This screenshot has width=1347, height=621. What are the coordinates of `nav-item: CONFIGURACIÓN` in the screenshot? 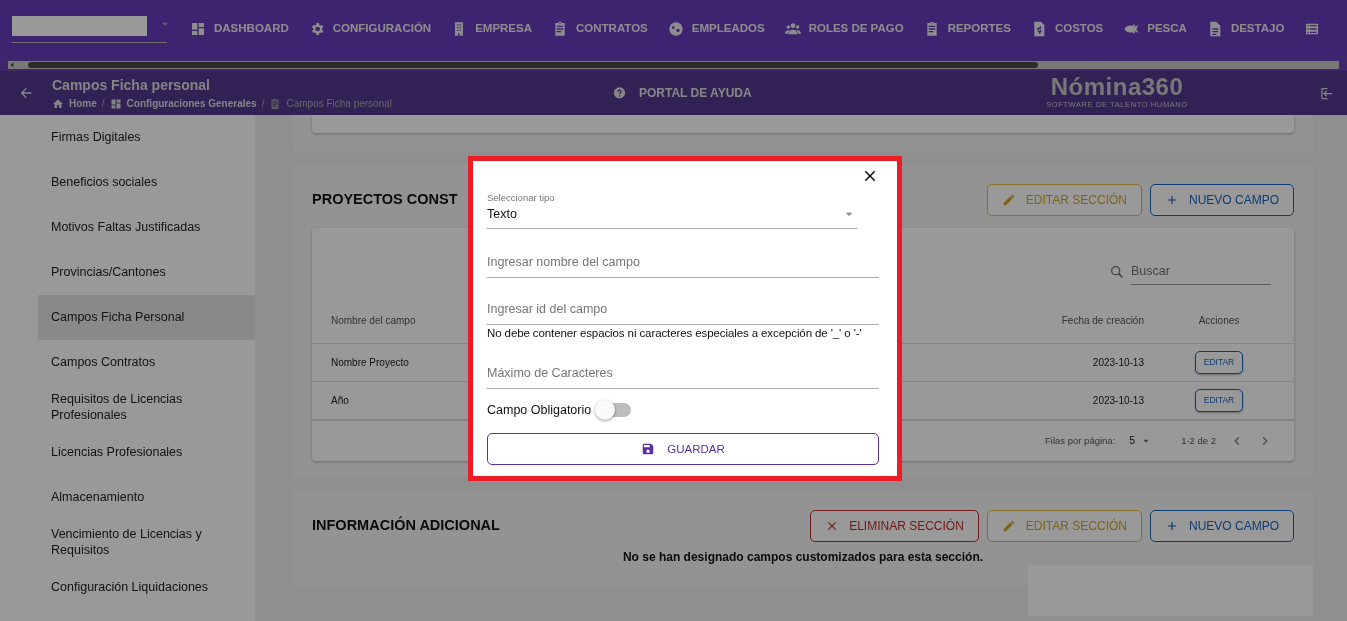 It's located at (370, 29).